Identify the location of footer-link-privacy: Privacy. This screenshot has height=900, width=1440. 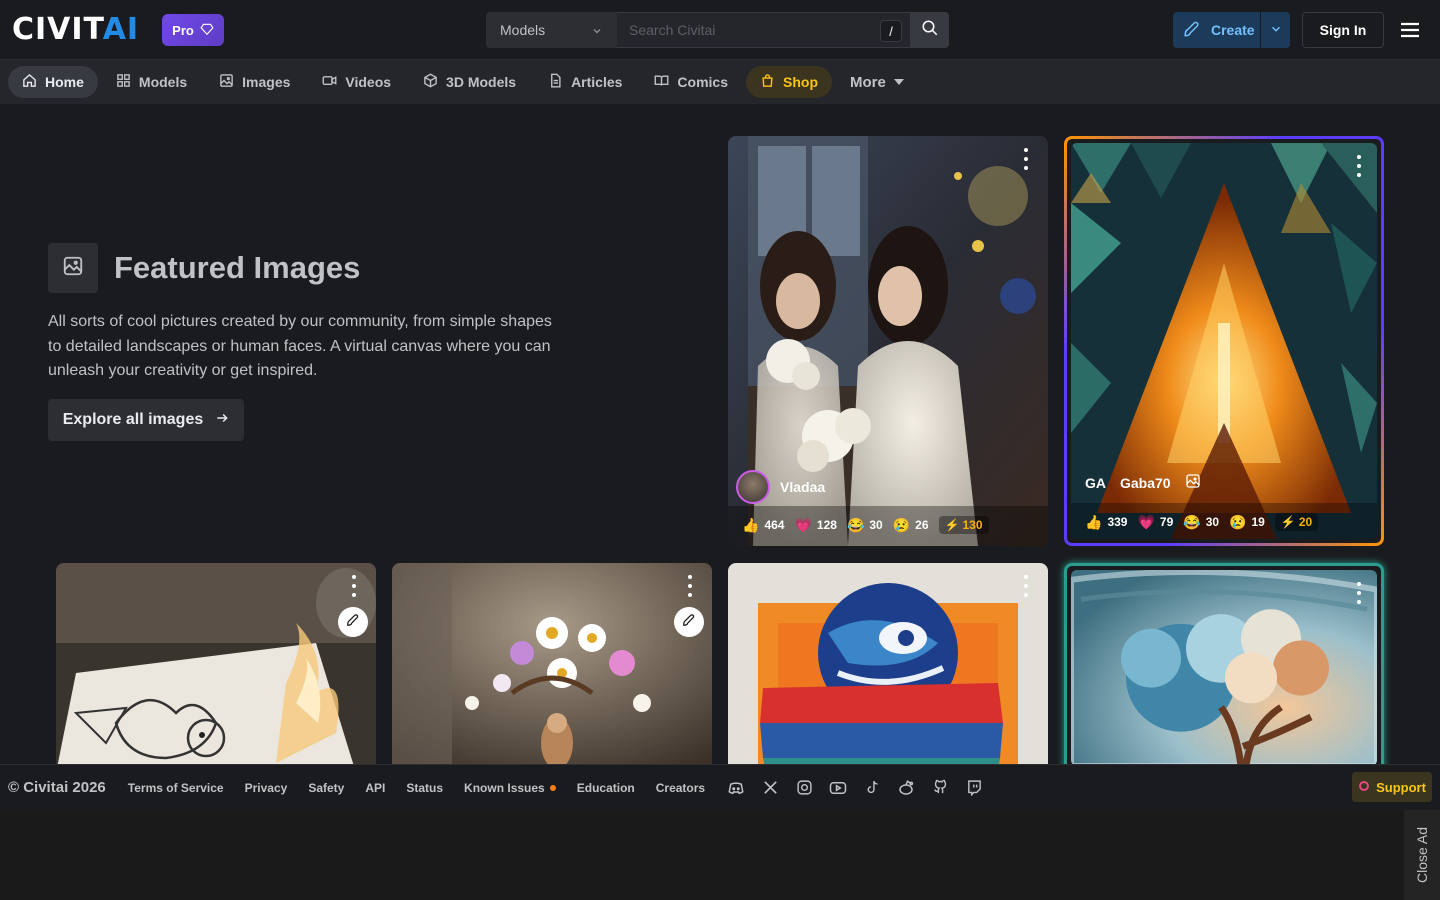
(266, 788).